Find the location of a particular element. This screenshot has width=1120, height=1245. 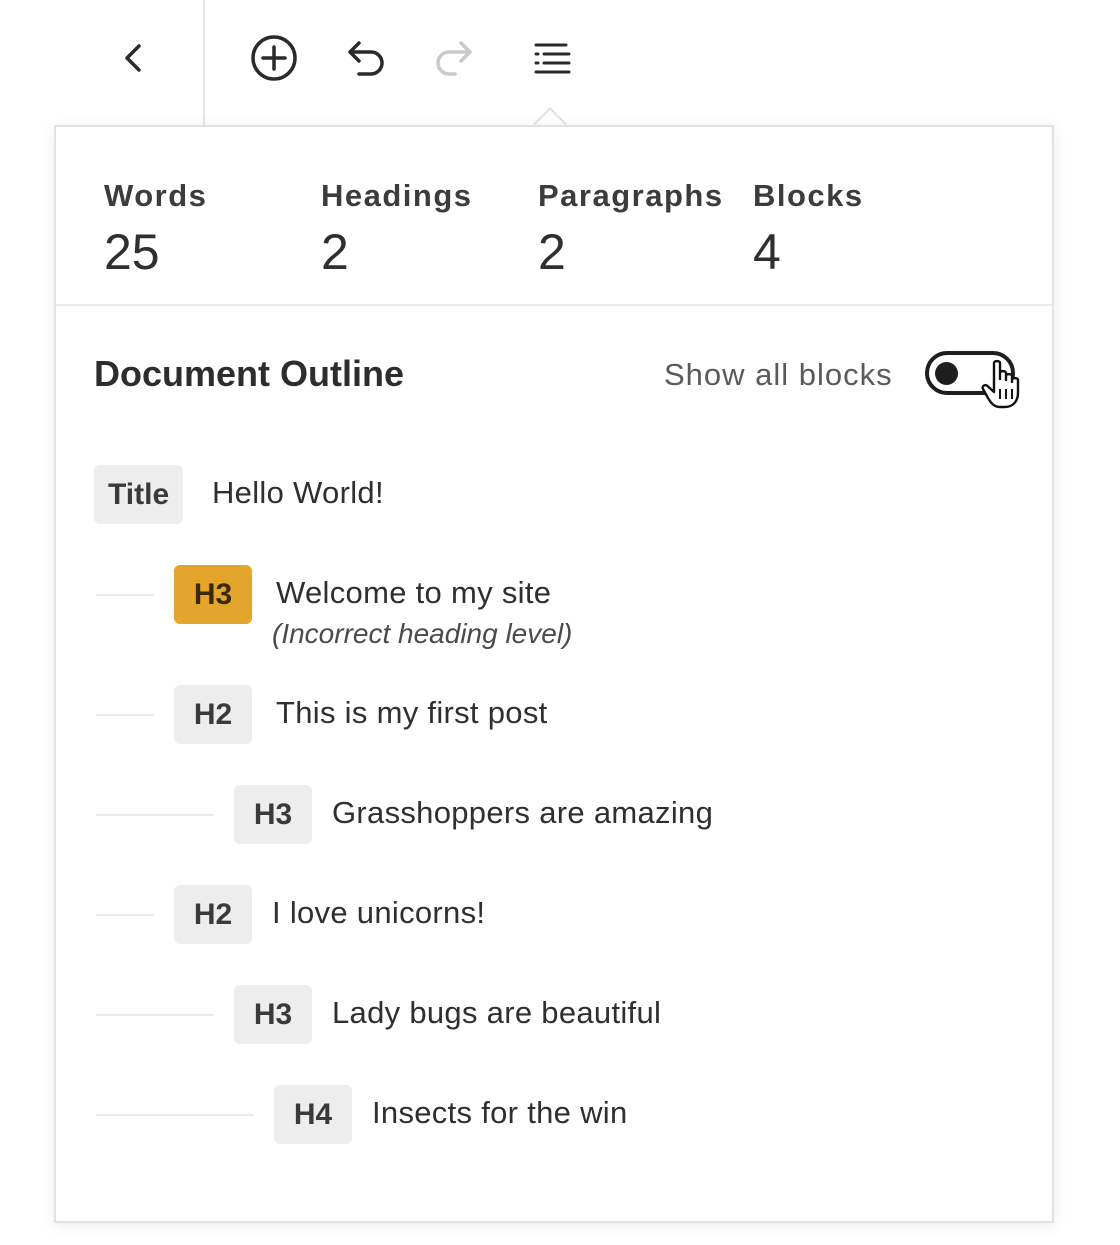

stat-value: 25 is located at coordinates (132, 252).